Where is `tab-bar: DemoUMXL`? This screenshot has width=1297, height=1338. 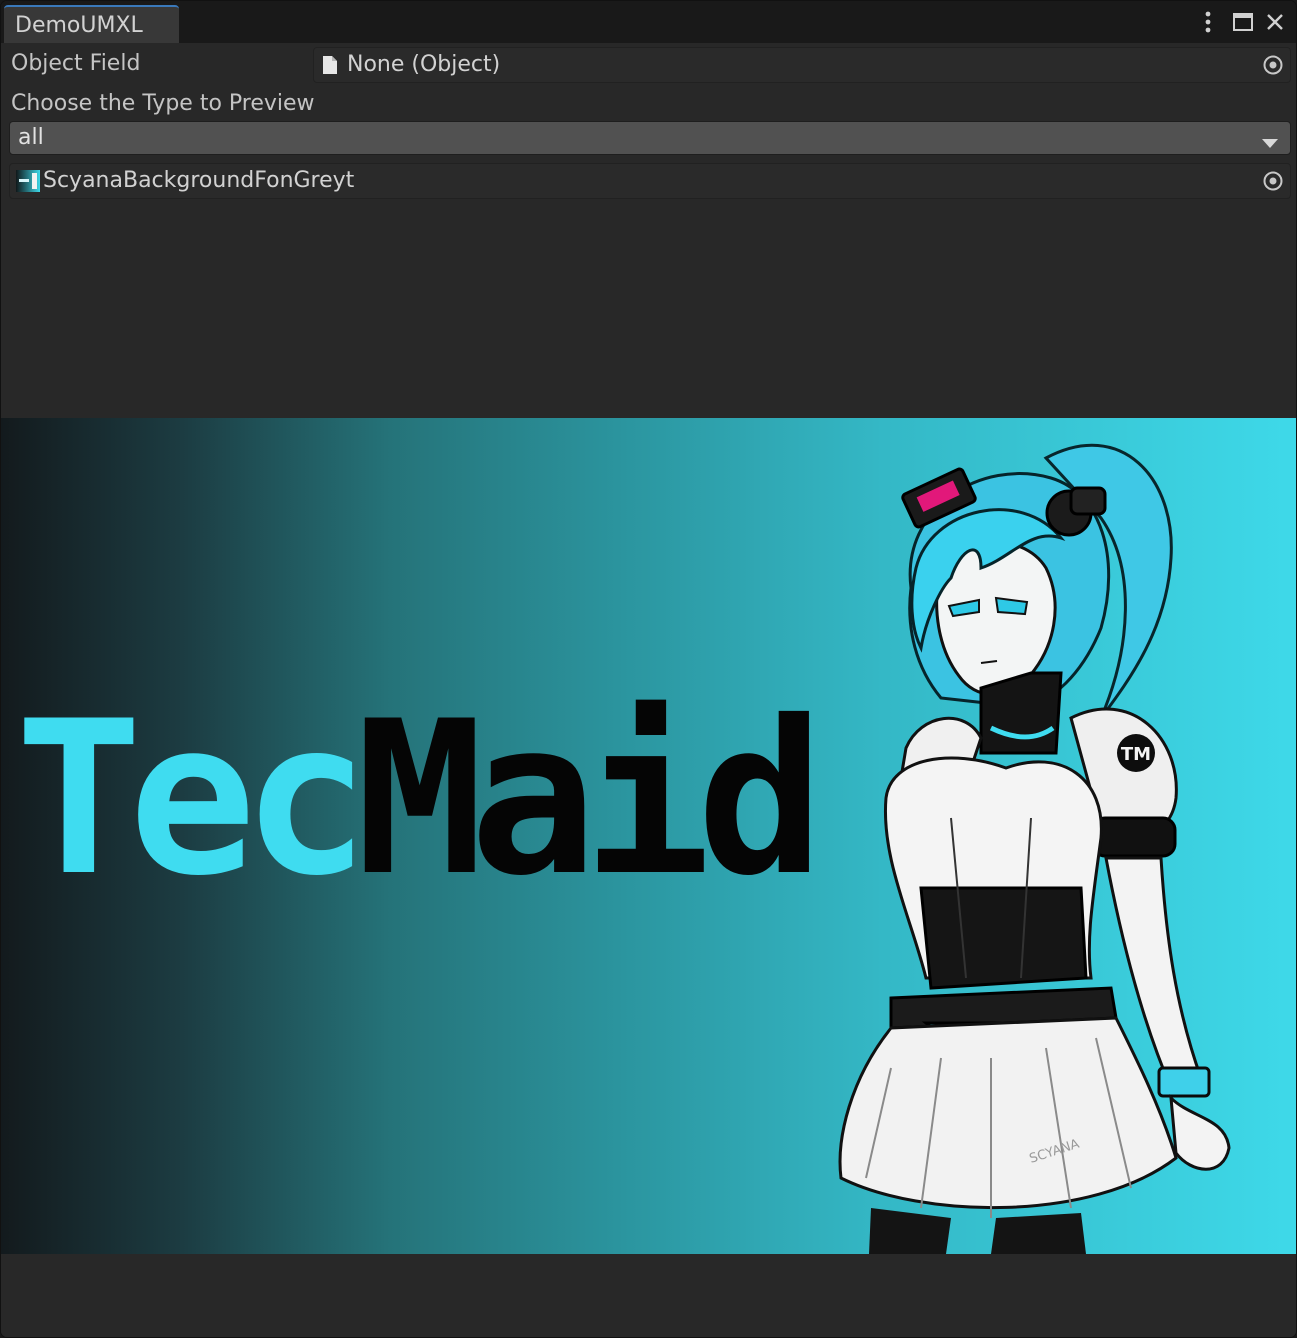 tab-bar: DemoUMXL is located at coordinates (648, 22).